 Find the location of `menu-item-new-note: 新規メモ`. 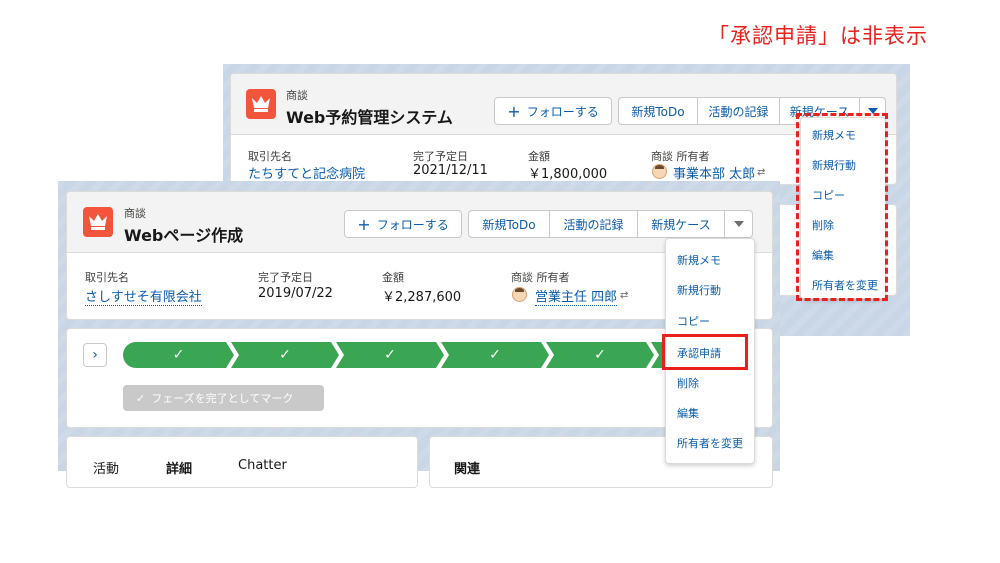

menu-item-new-note: 新規メモ is located at coordinates (710, 260).